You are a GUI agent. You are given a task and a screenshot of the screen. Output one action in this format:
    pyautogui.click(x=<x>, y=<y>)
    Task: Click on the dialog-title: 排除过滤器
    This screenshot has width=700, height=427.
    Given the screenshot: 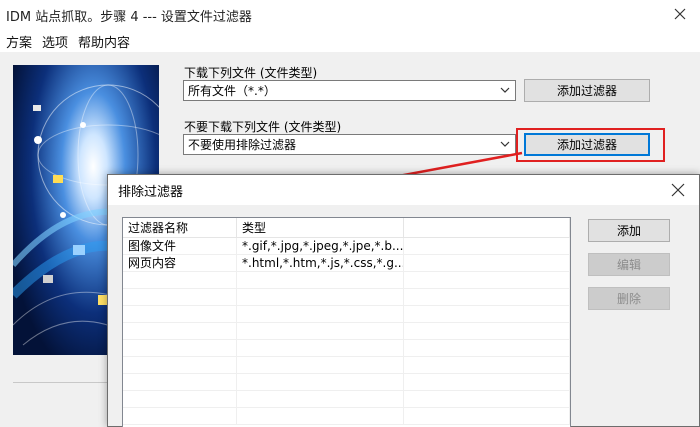 What is the action you would take?
    pyautogui.click(x=151, y=192)
    